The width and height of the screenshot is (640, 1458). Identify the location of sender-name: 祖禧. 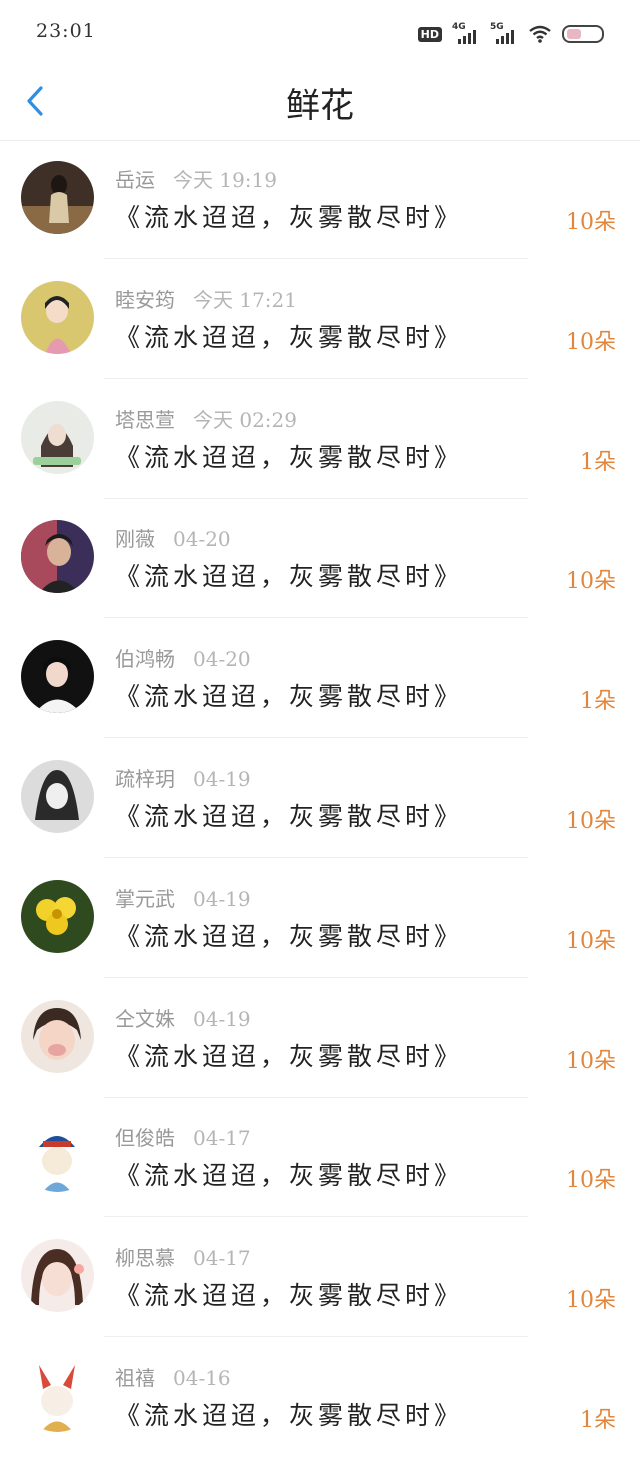
(135, 1377).